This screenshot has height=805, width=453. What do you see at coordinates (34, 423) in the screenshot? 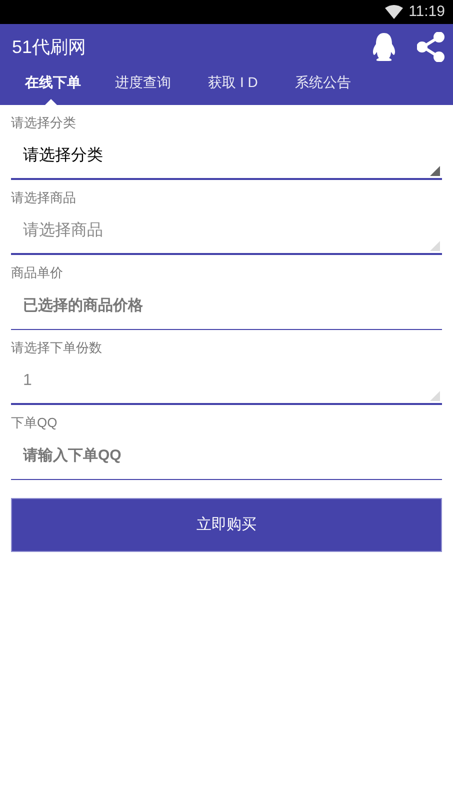
I see `field-label: 下单QQ` at bounding box center [34, 423].